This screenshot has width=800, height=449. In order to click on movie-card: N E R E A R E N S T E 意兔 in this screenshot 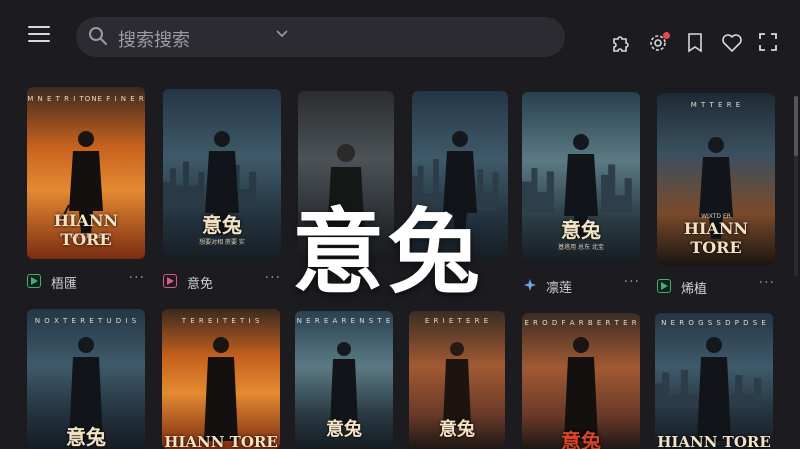, I will do `click(344, 380)`.